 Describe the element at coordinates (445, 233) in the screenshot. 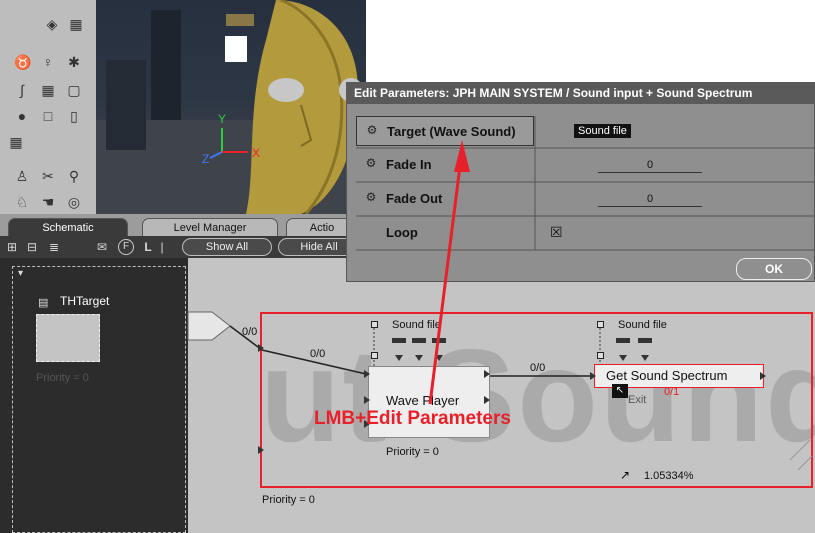

I see `param-name-cell: Loop` at that location.